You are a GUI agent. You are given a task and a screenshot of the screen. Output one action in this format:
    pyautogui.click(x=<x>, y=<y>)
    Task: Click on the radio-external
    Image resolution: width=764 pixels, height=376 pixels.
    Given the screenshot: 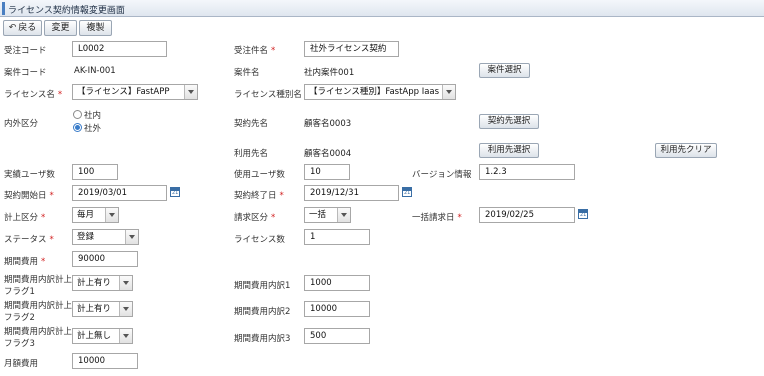 What is the action you would take?
    pyautogui.click(x=77, y=127)
    